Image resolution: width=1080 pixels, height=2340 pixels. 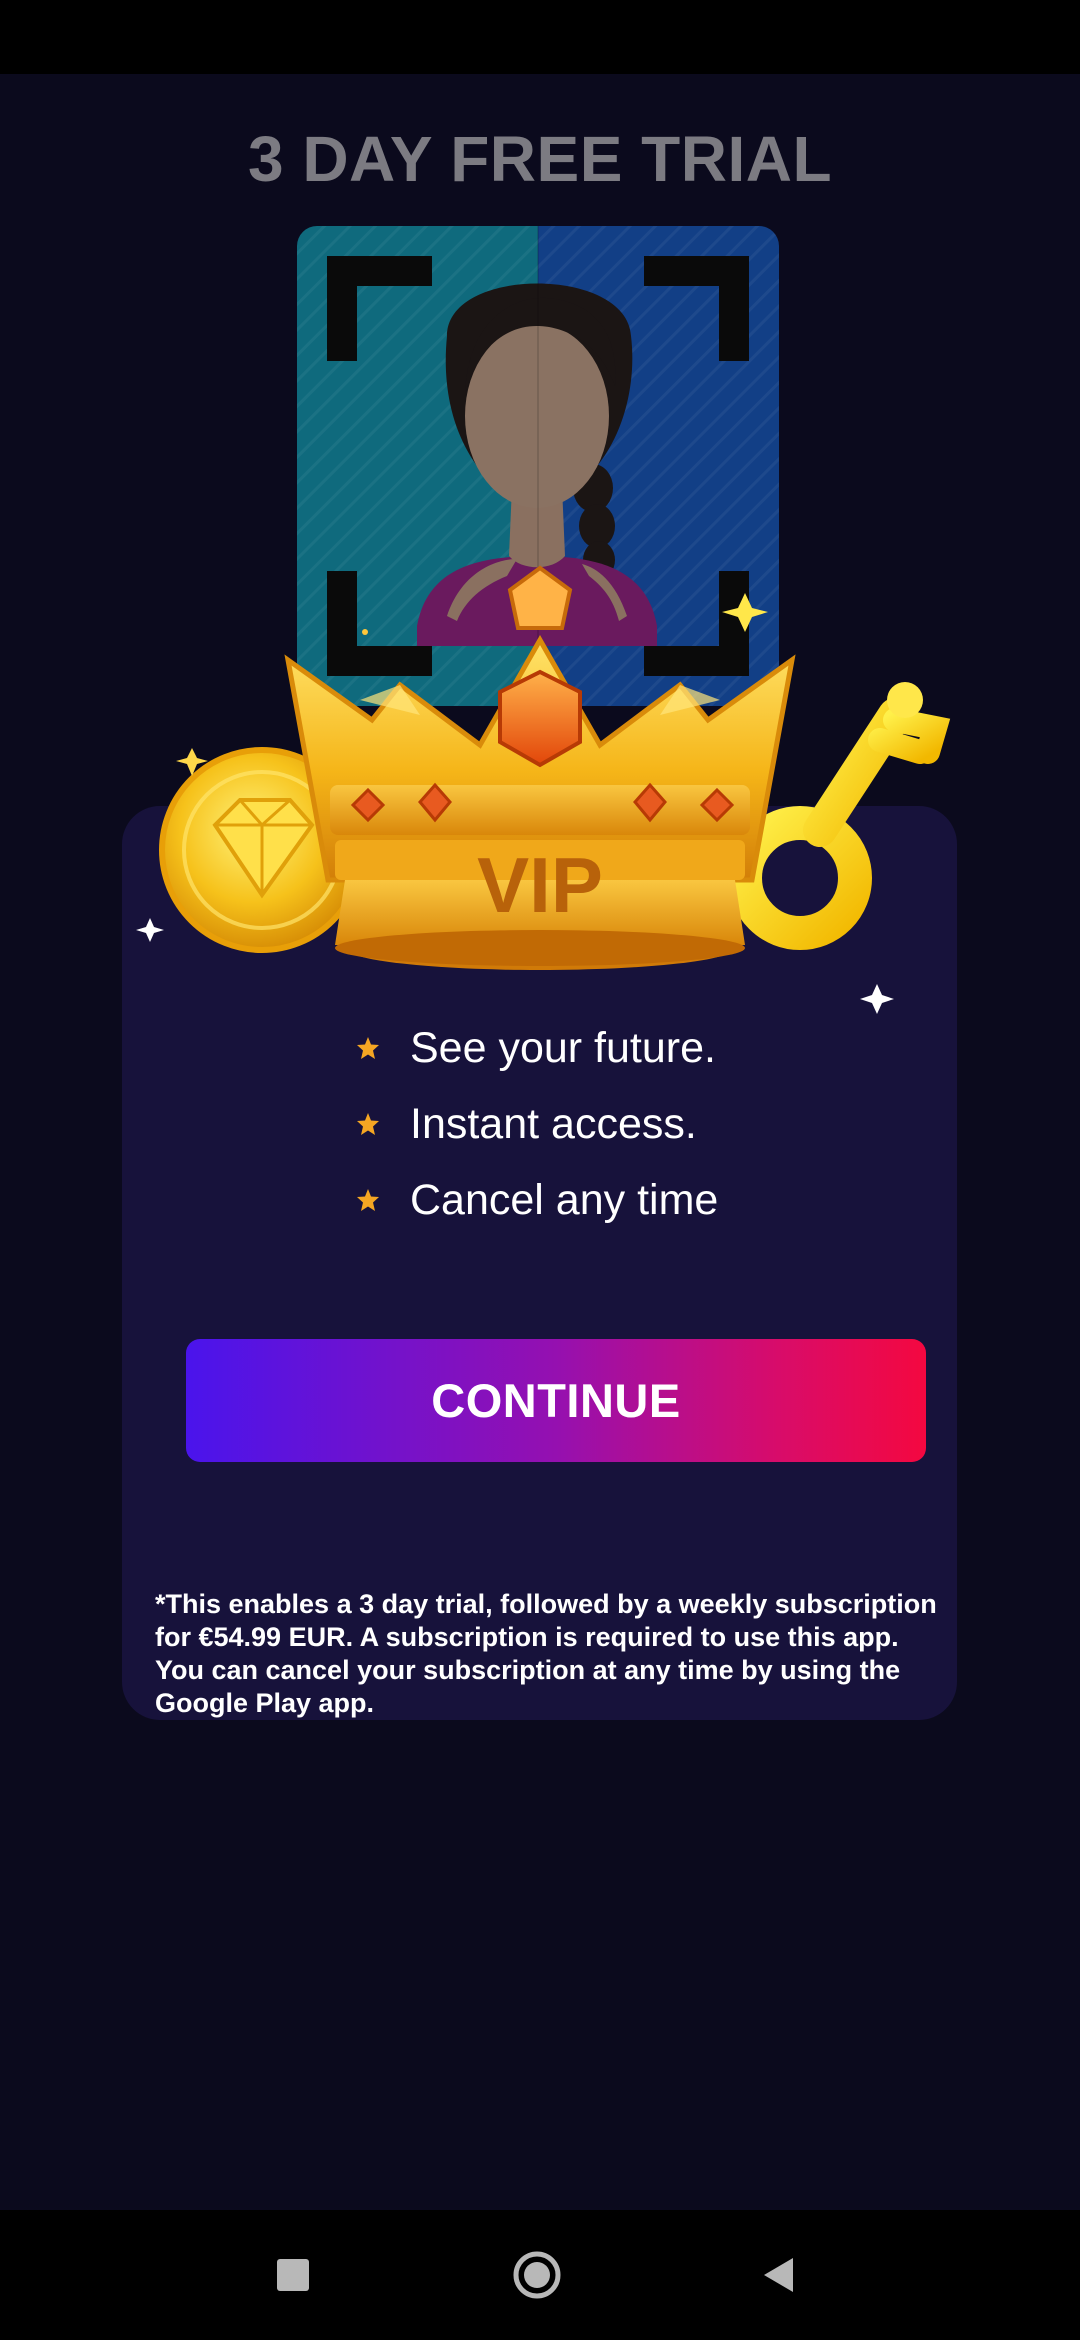 I want to click on feature-label: Instant access., so click(x=553, y=1123).